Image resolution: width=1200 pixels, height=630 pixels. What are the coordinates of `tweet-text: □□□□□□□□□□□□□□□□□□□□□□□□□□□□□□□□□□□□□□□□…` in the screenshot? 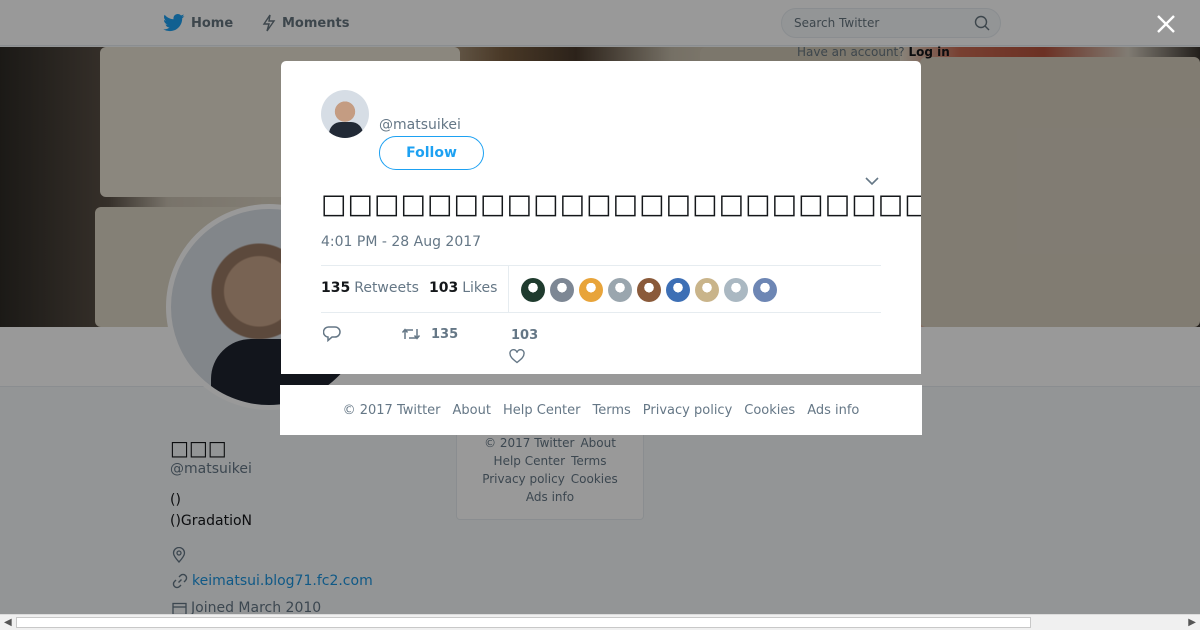 It's located at (621, 204).